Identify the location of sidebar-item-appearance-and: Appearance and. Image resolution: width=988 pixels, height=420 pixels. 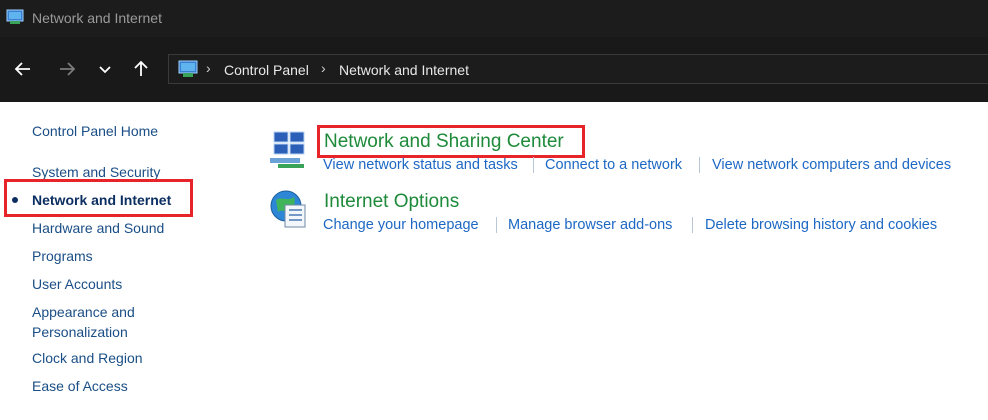
(83, 312).